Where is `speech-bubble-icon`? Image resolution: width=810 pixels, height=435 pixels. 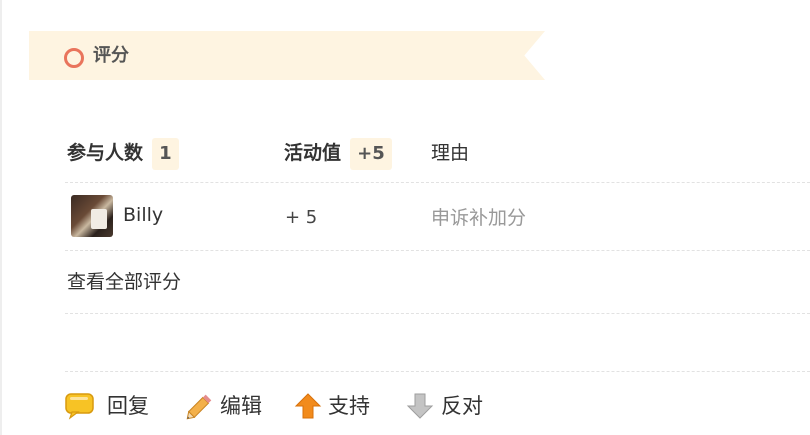 speech-bubble-icon is located at coordinates (79, 406).